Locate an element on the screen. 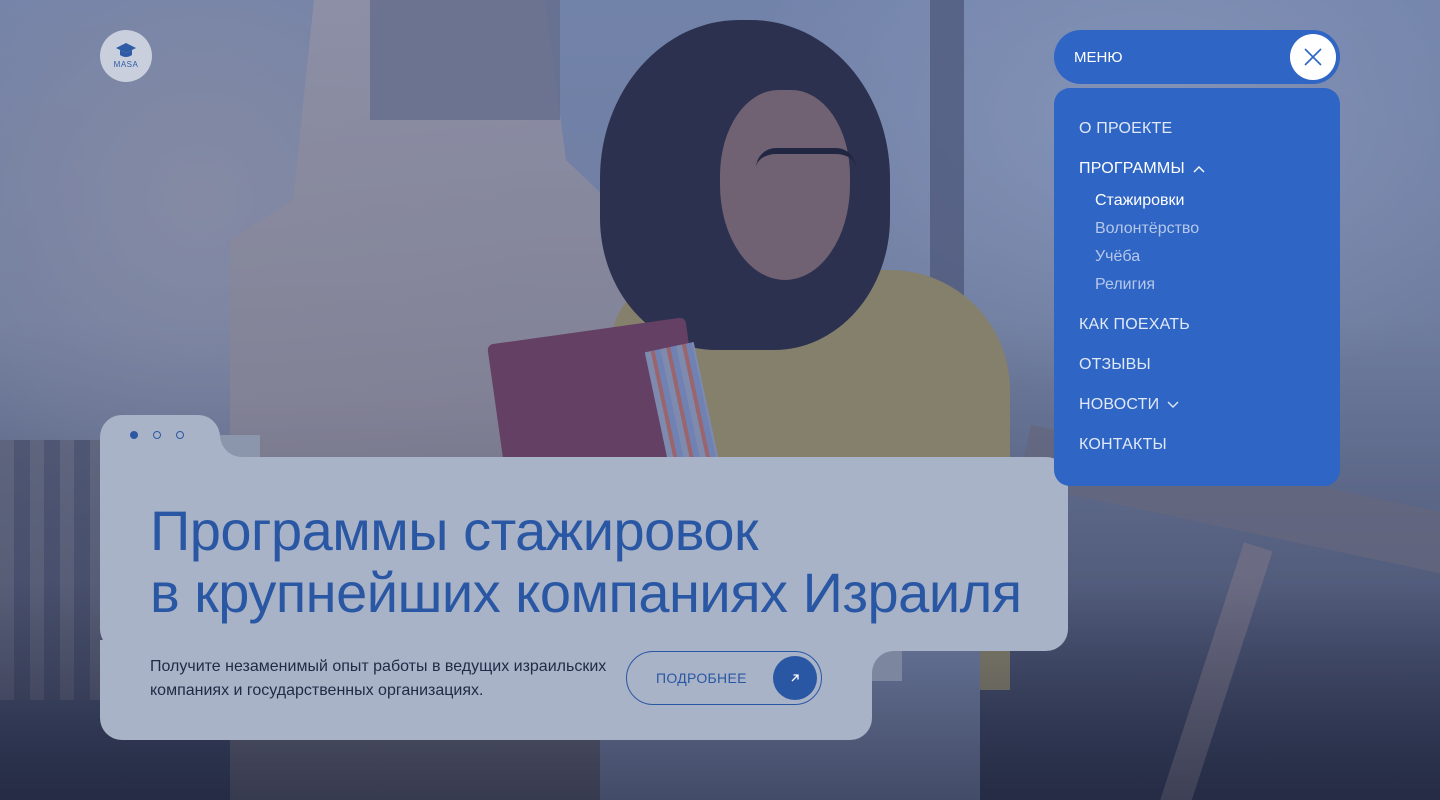  menu-item-news: НОВОСТИ is located at coordinates (1129, 405).